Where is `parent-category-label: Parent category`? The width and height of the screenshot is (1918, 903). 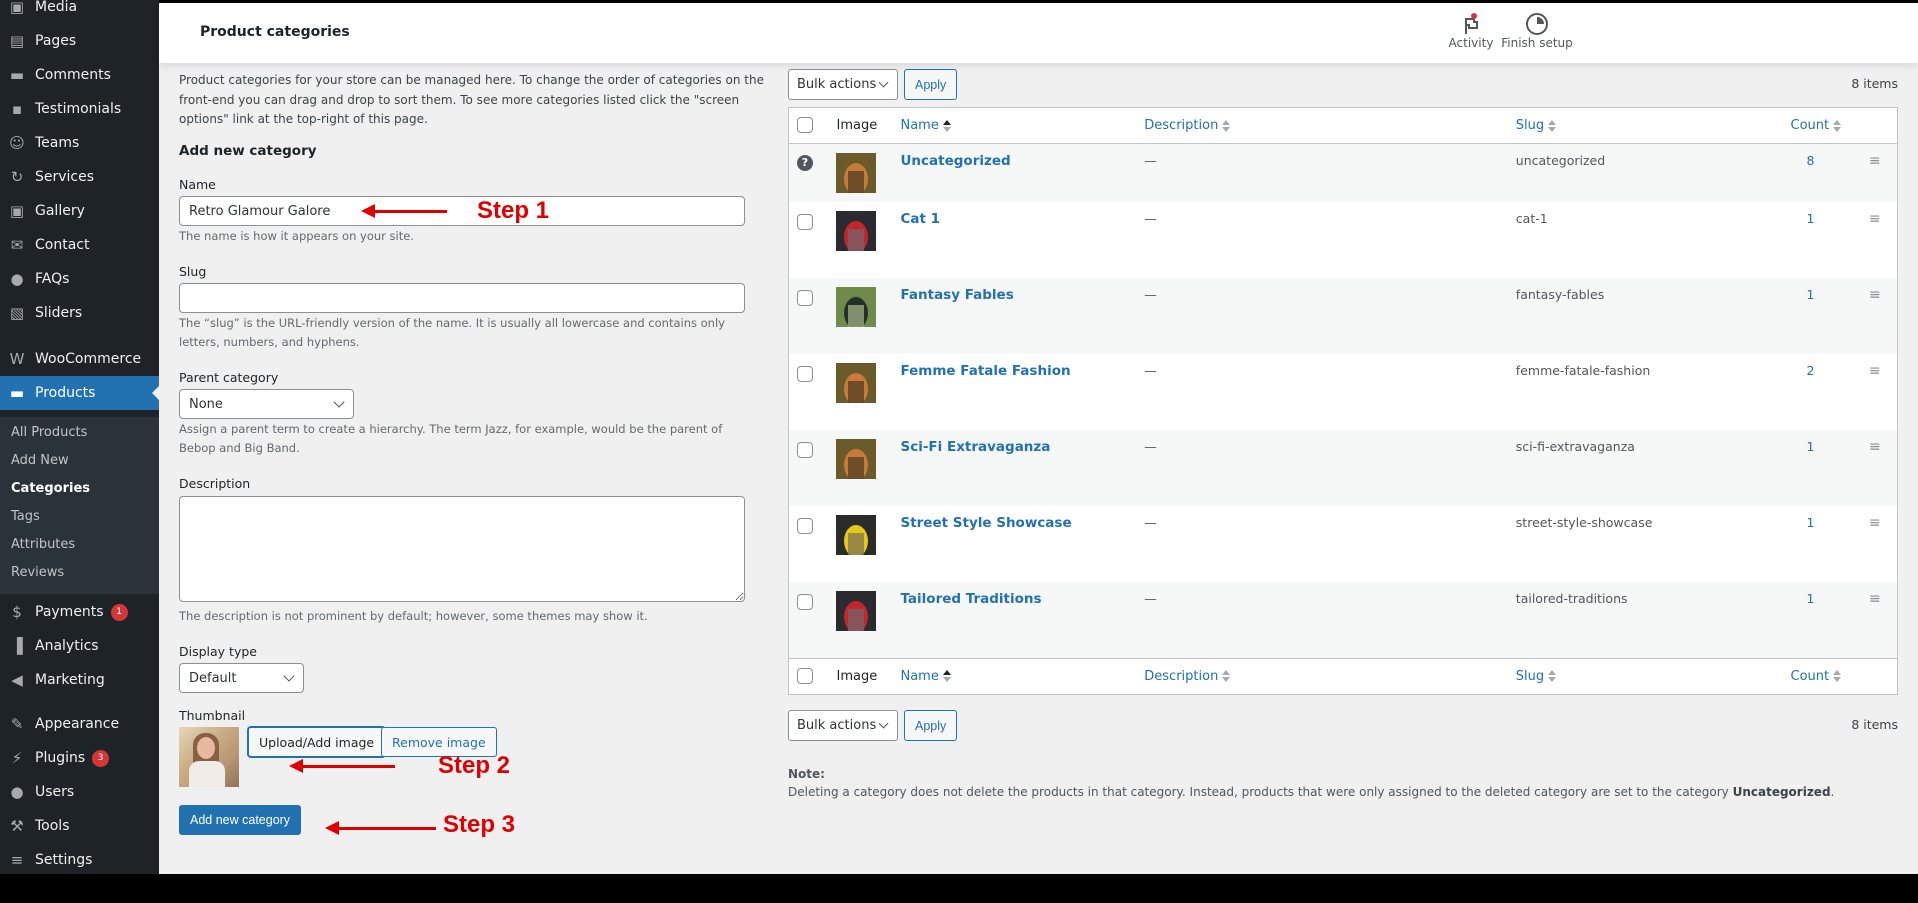
parent-category-label: Parent category is located at coordinates (229, 377).